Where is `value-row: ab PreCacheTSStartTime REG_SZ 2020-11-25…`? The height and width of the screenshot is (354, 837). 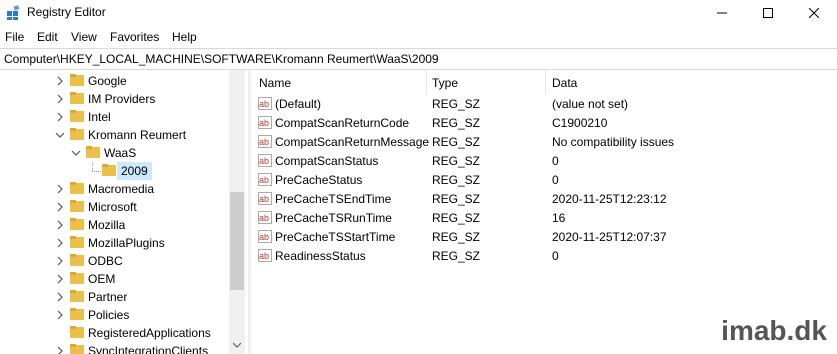
value-row: ab PreCacheTSStartTime REG_SZ 2020-11-25… is located at coordinates (544, 237).